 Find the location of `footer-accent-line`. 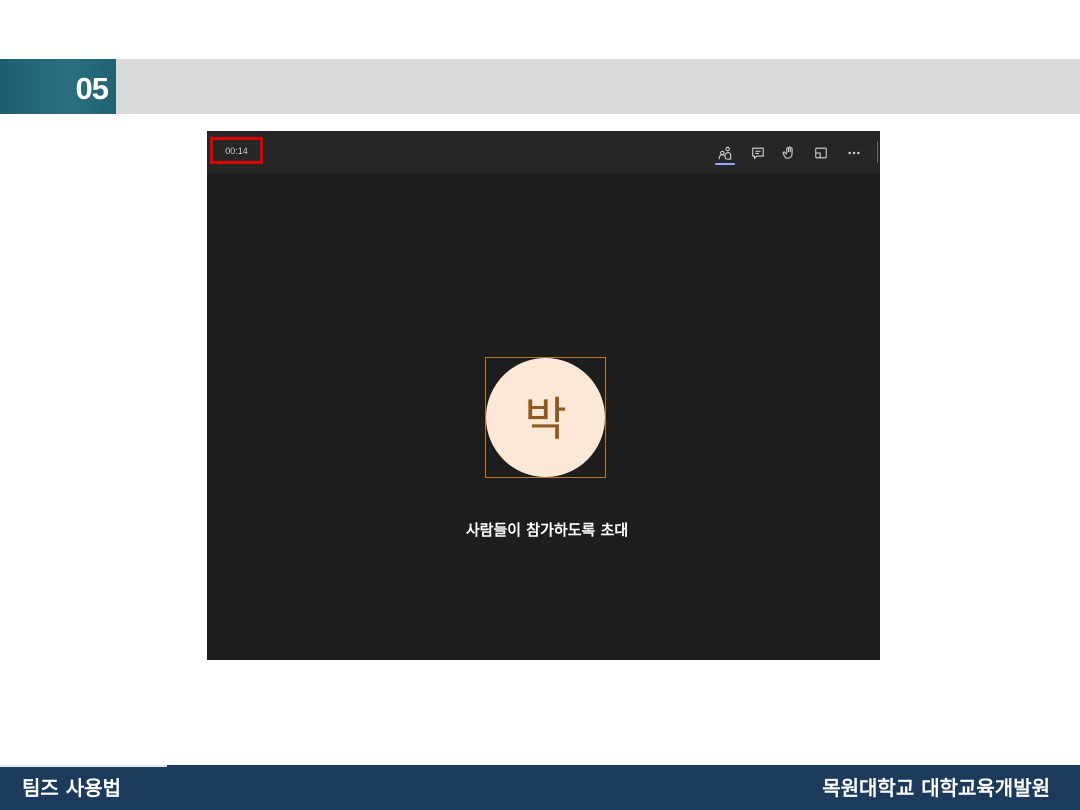

footer-accent-line is located at coordinates (83, 766).